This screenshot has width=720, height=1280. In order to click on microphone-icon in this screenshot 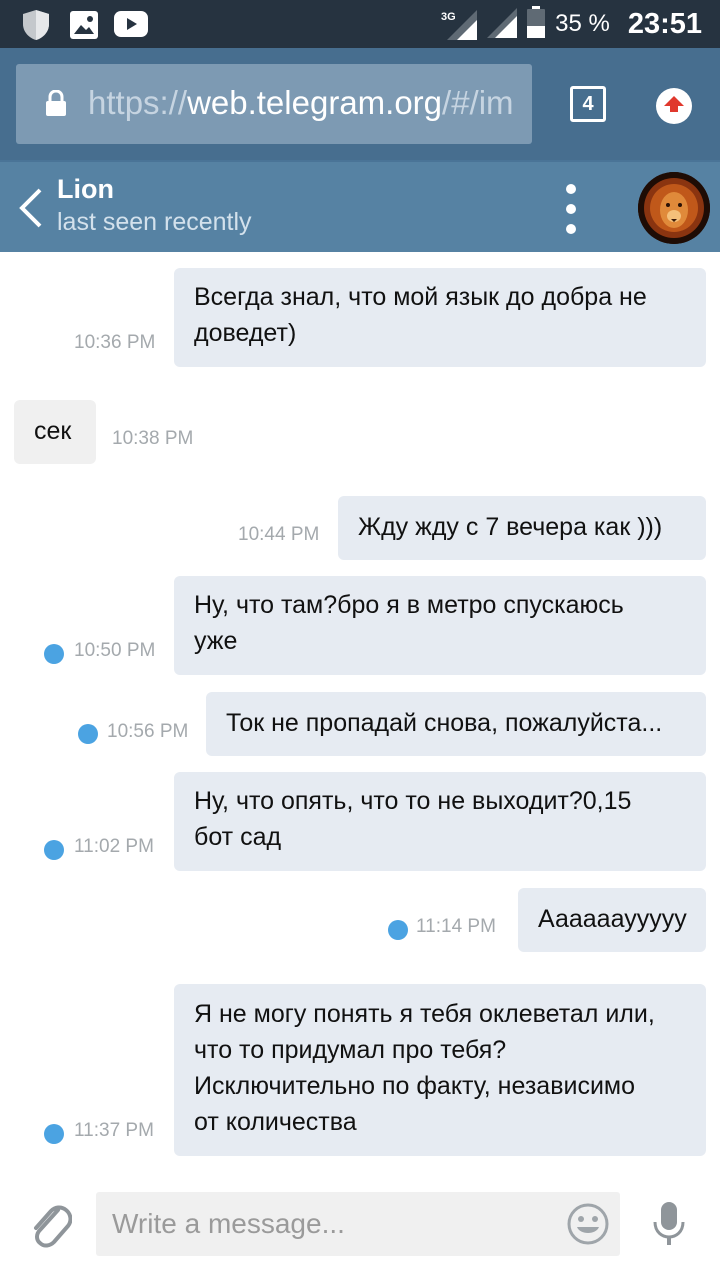, I will do `click(669, 1226)`.